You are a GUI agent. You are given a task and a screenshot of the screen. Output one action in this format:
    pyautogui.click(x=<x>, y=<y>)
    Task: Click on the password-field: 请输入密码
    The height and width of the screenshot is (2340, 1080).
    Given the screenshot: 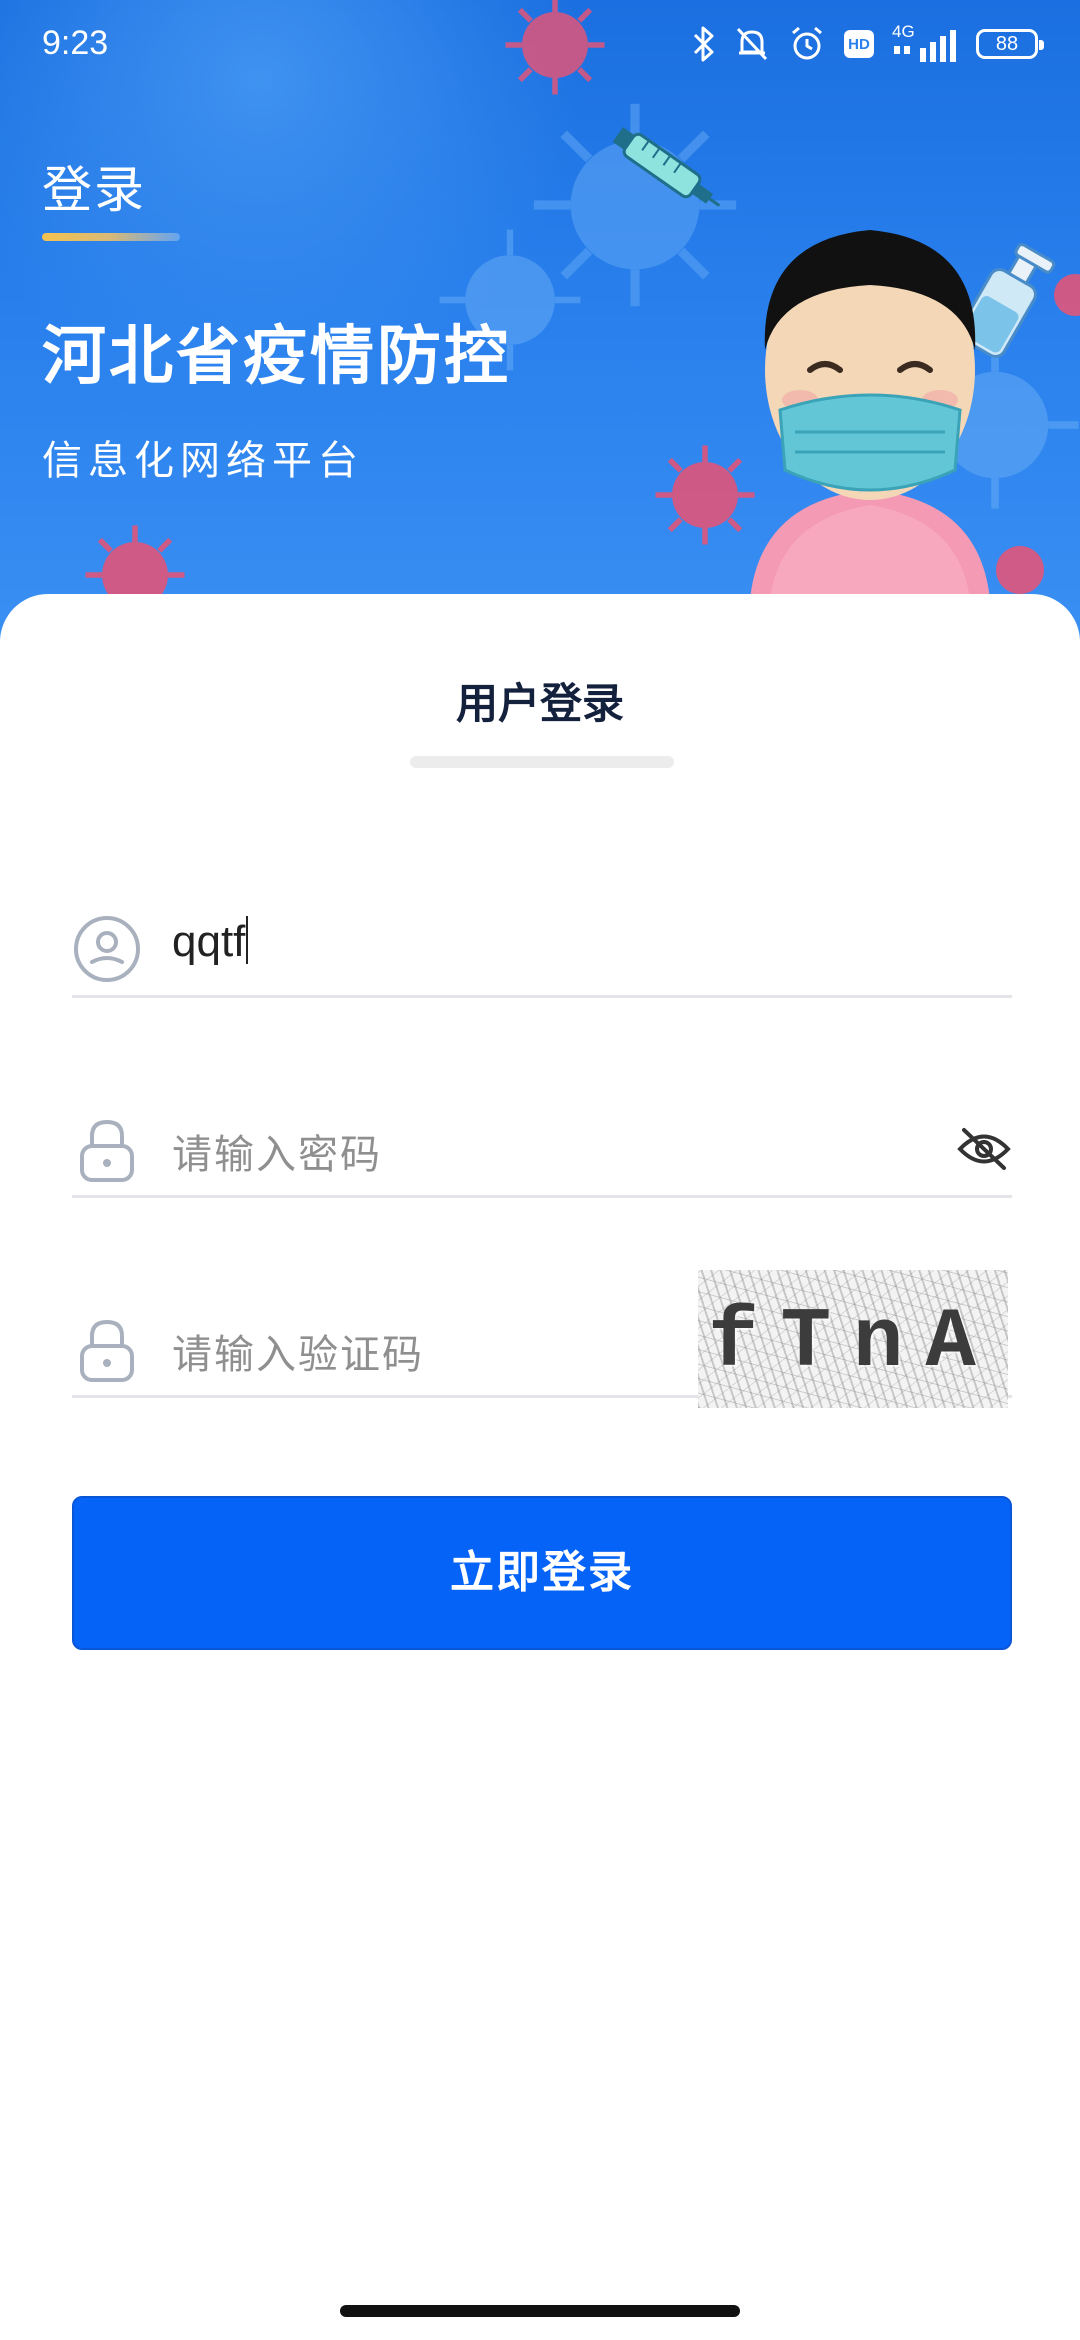 What is the action you would take?
    pyautogui.click(x=542, y=1148)
    